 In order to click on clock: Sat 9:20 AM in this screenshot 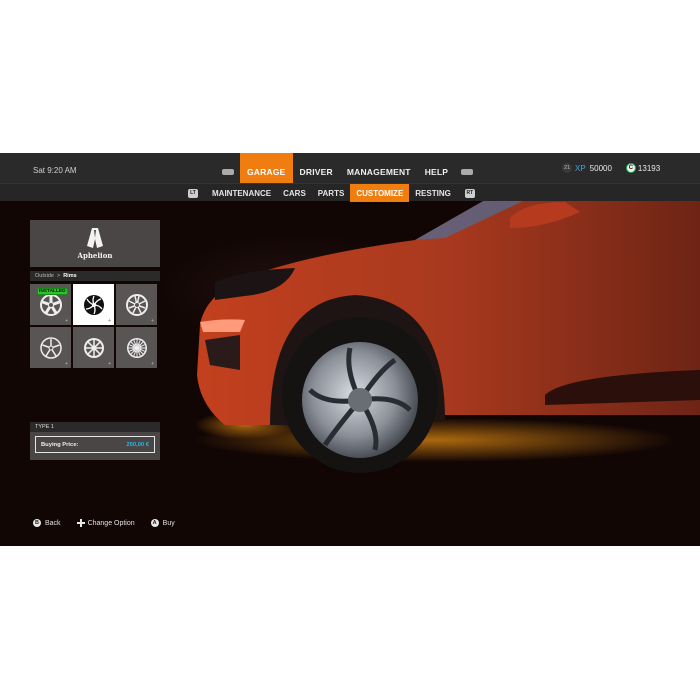, I will do `click(55, 170)`.